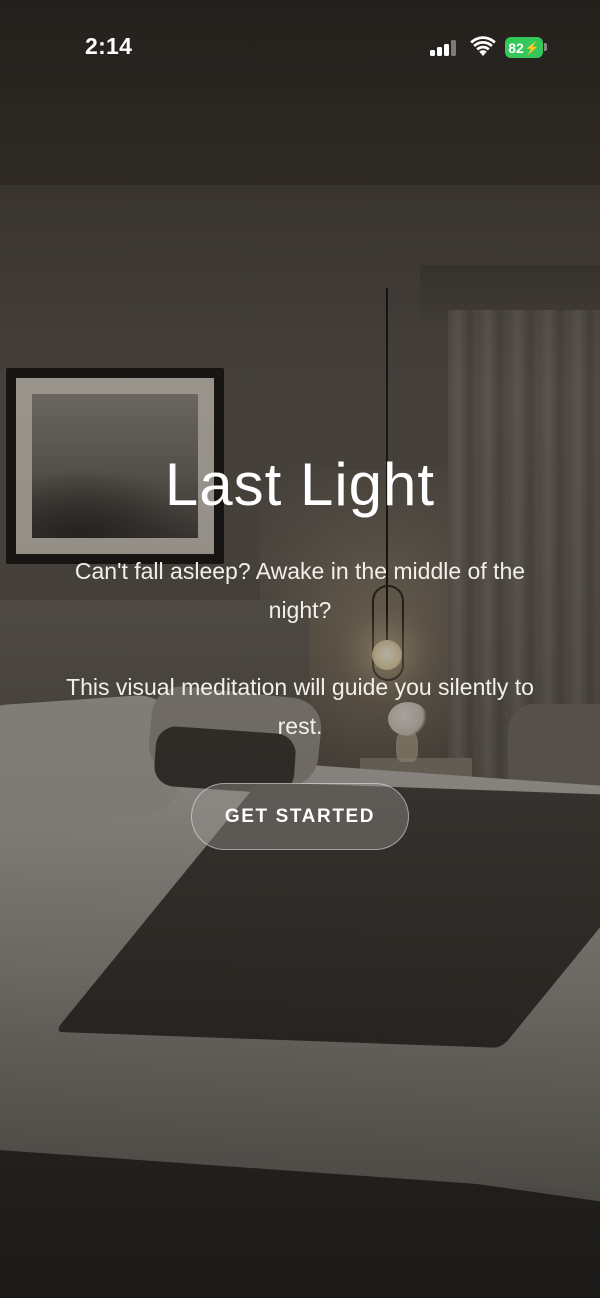 The width and height of the screenshot is (600, 1298). I want to click on wifi-icon, so click(483, 46).